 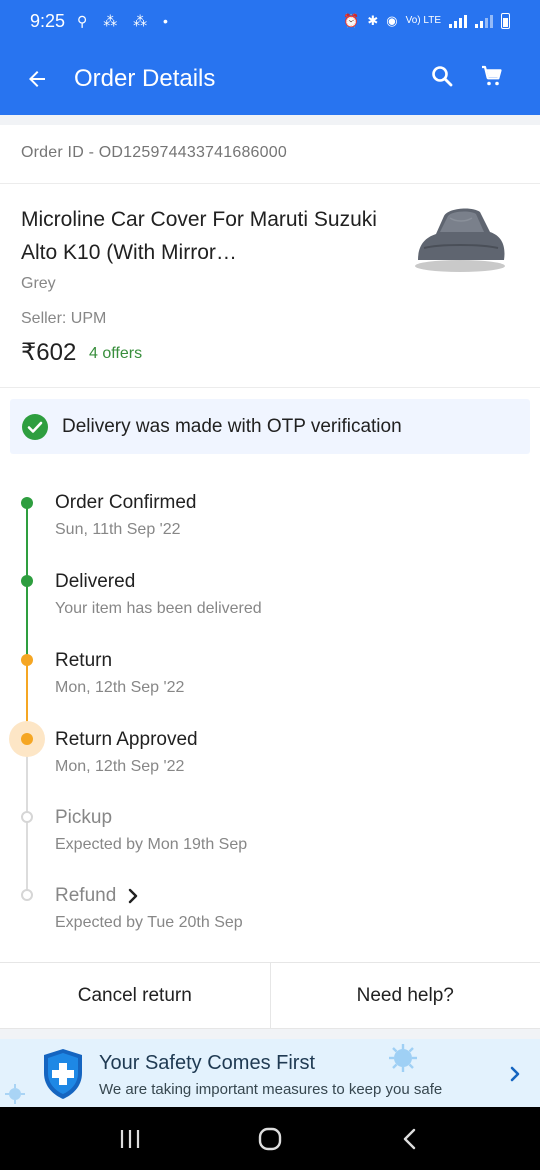 I want to click on timeline-step-sub: Expected by Tue 20th Sep, so click(x=149, y=922).